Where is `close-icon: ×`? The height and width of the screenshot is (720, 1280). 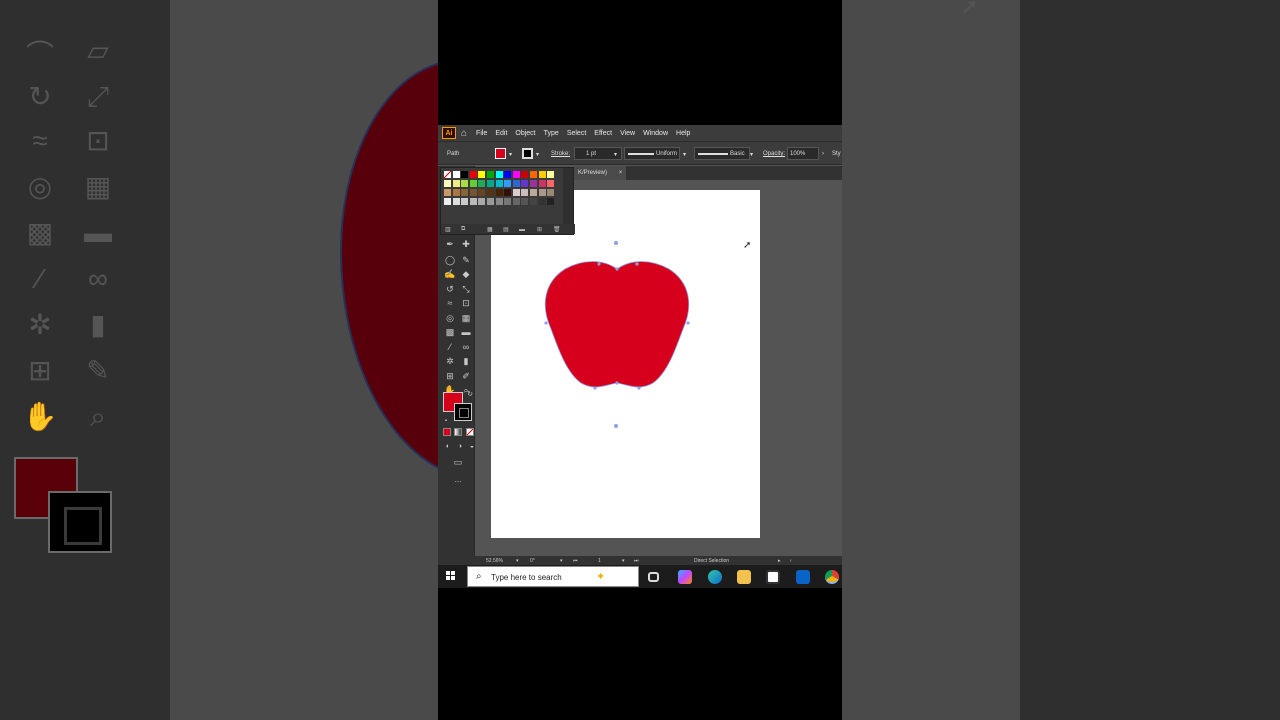
close-icon: × is located at coordinates (621, 173).